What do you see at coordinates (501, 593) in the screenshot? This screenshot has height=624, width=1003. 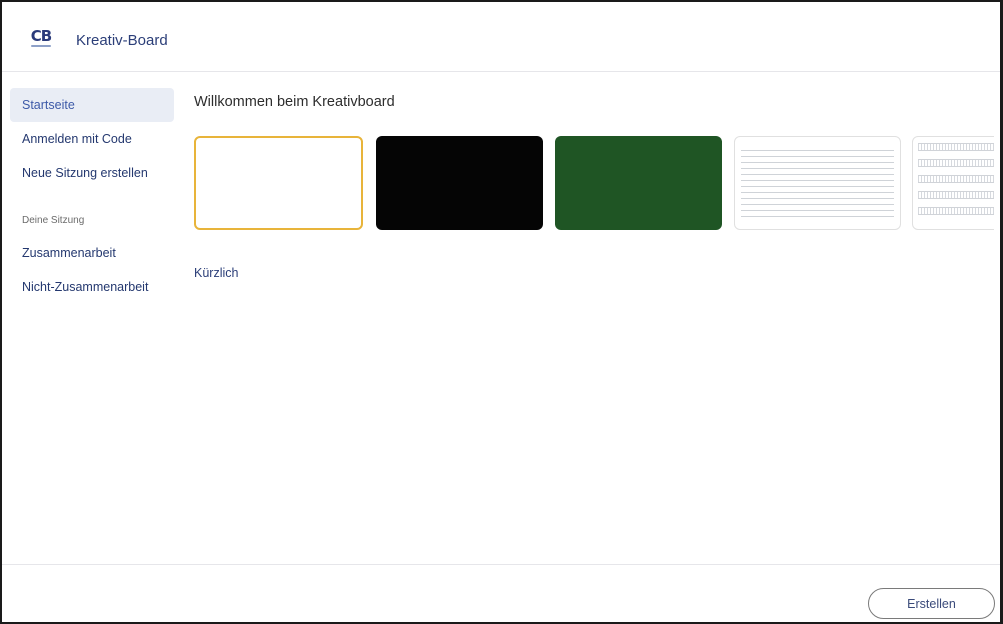 I see `footer: Erstellen` at bounding box center [501, 593].